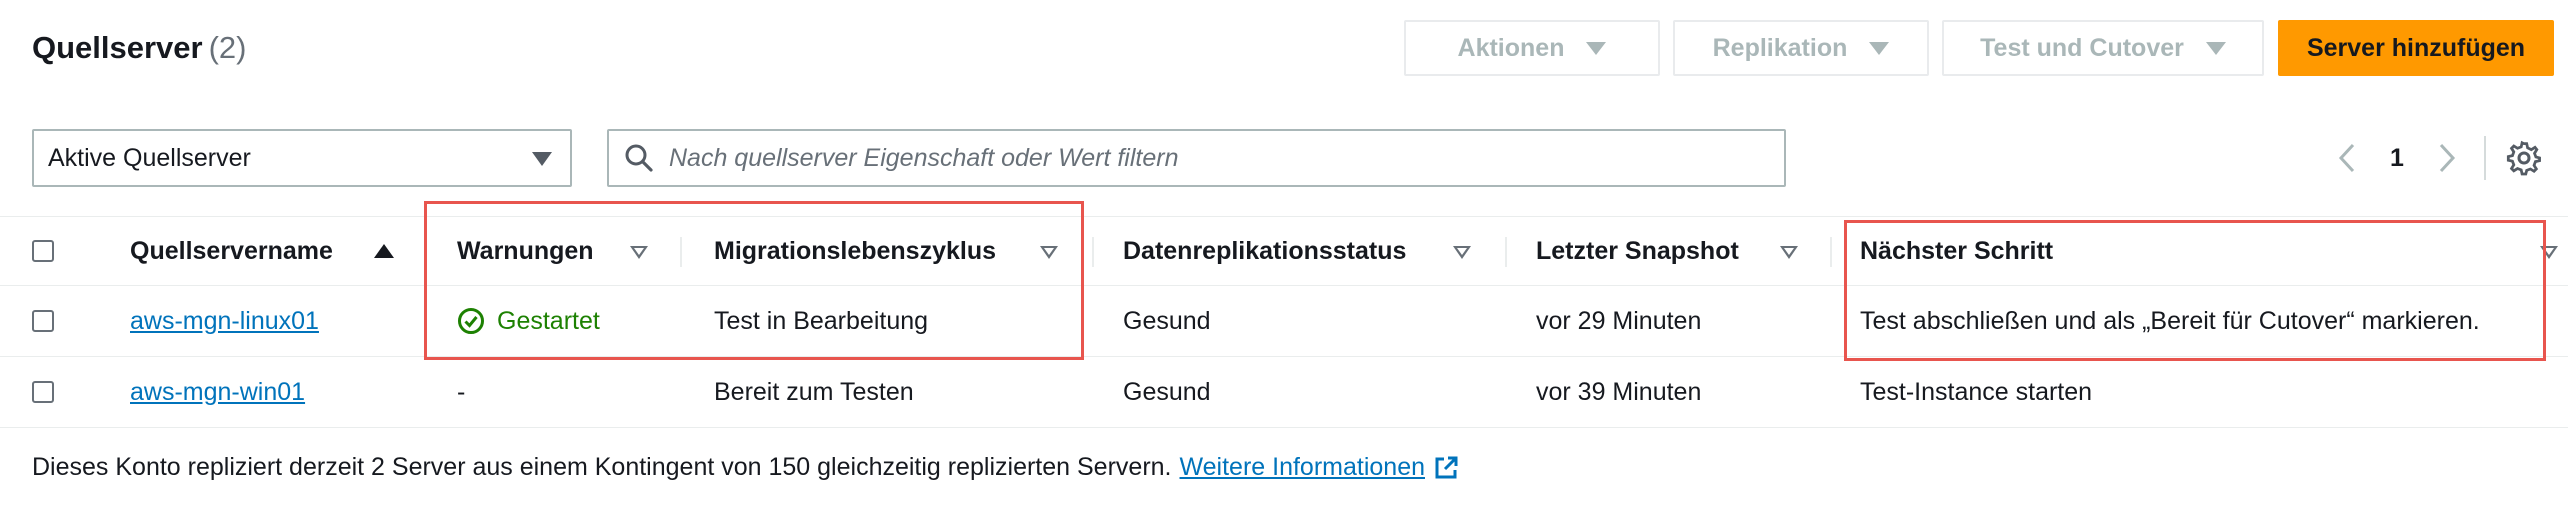  Describe the element at coordinates (471, 321) in the screenshot. I see `check-circle-icon` at that location.